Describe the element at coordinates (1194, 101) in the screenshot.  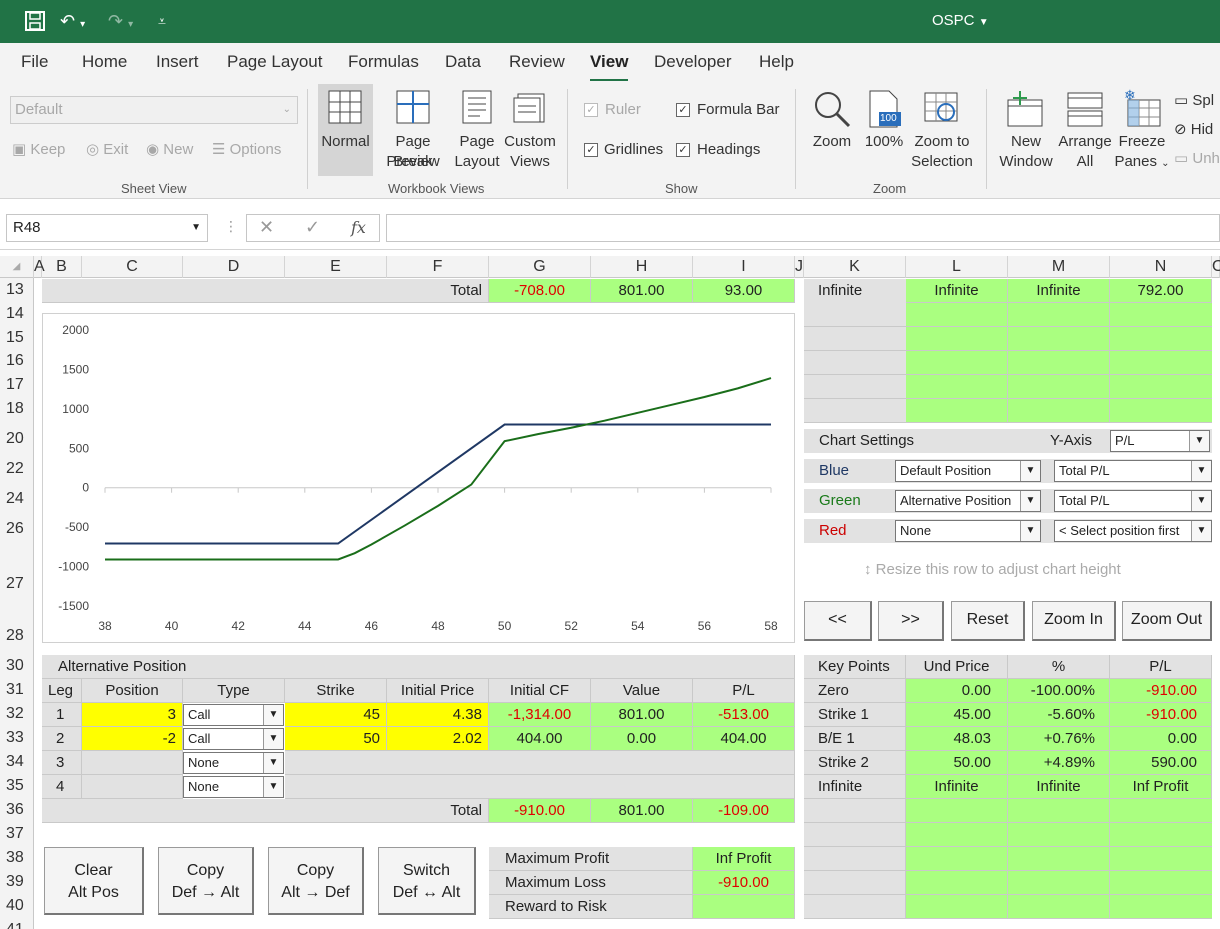
I see `split-button: ▭ Spl` at that location.